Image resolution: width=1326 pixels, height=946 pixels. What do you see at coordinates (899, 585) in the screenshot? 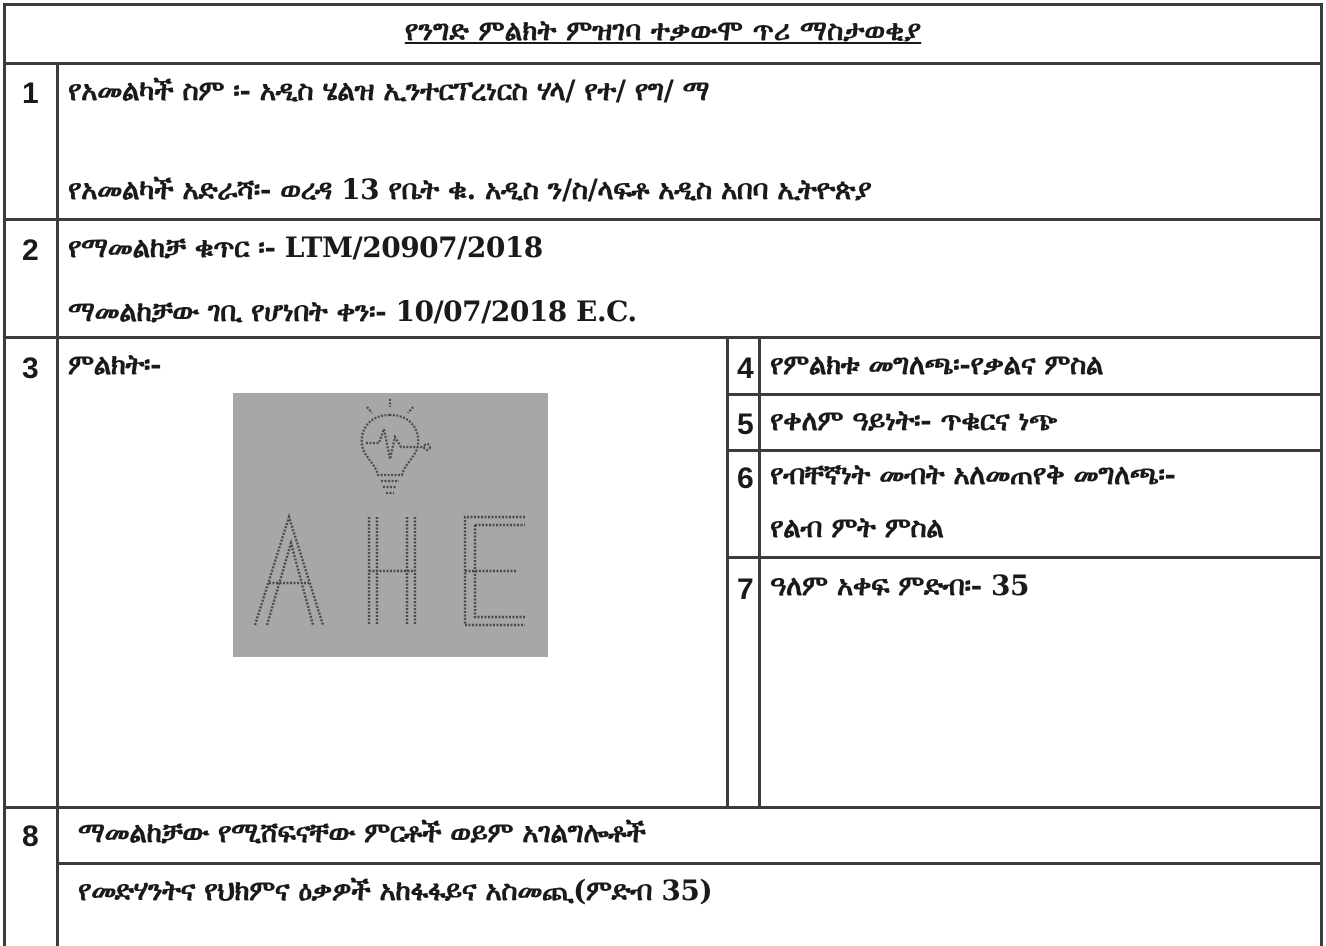
I see `international-class: ዓለም አቀፍ ምድብ፡- 35` at bounding box center [899, 585].